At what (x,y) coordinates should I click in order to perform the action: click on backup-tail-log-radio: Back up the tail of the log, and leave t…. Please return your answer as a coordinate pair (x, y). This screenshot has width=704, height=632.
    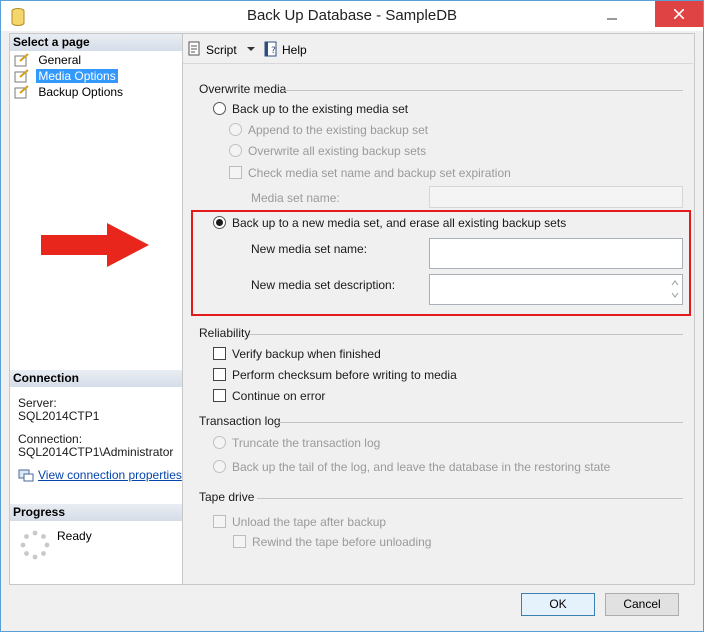
    Looking at the image, I should click on (411, 467).